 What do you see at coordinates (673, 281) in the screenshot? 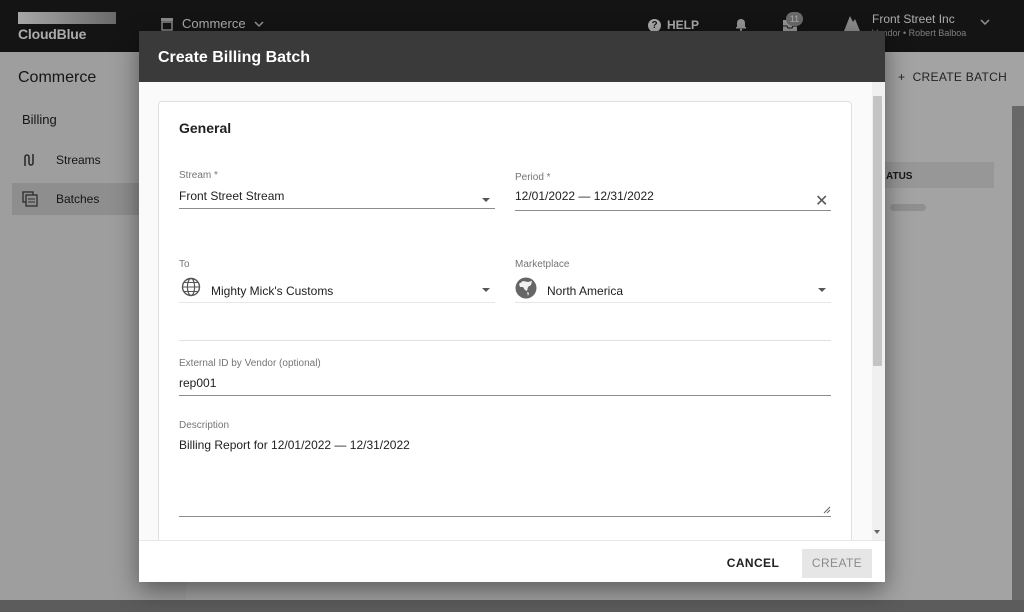
I see `marketplace-select: Marketplace North America` at bounding box center [673, 281].